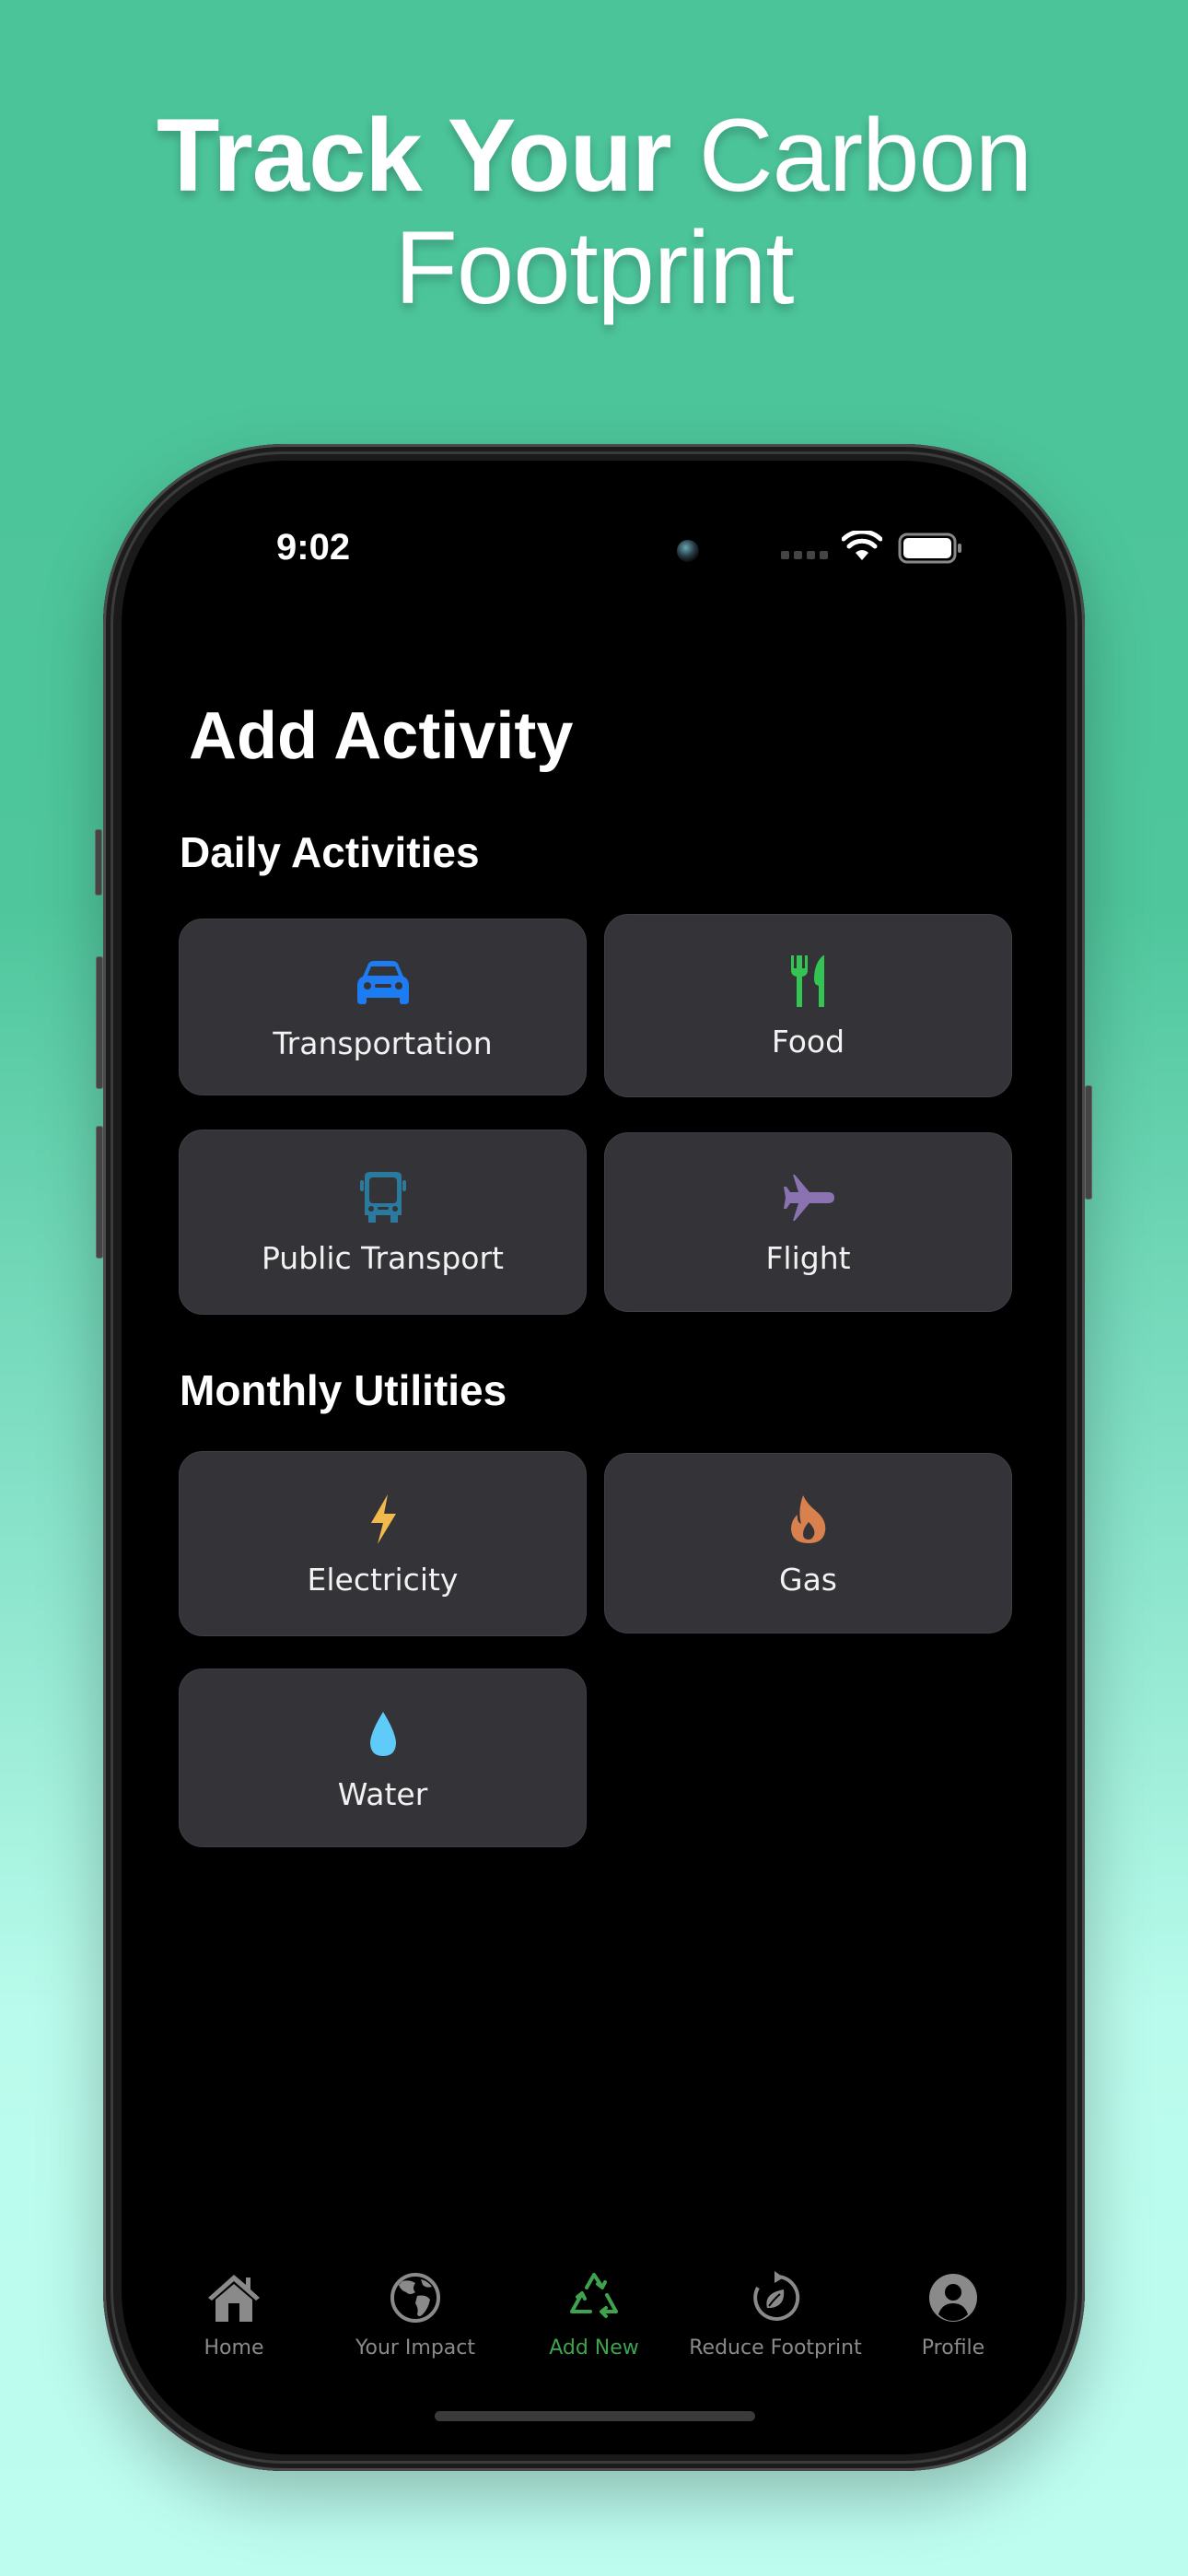  I want to click on front-camera, so click(688, 551).